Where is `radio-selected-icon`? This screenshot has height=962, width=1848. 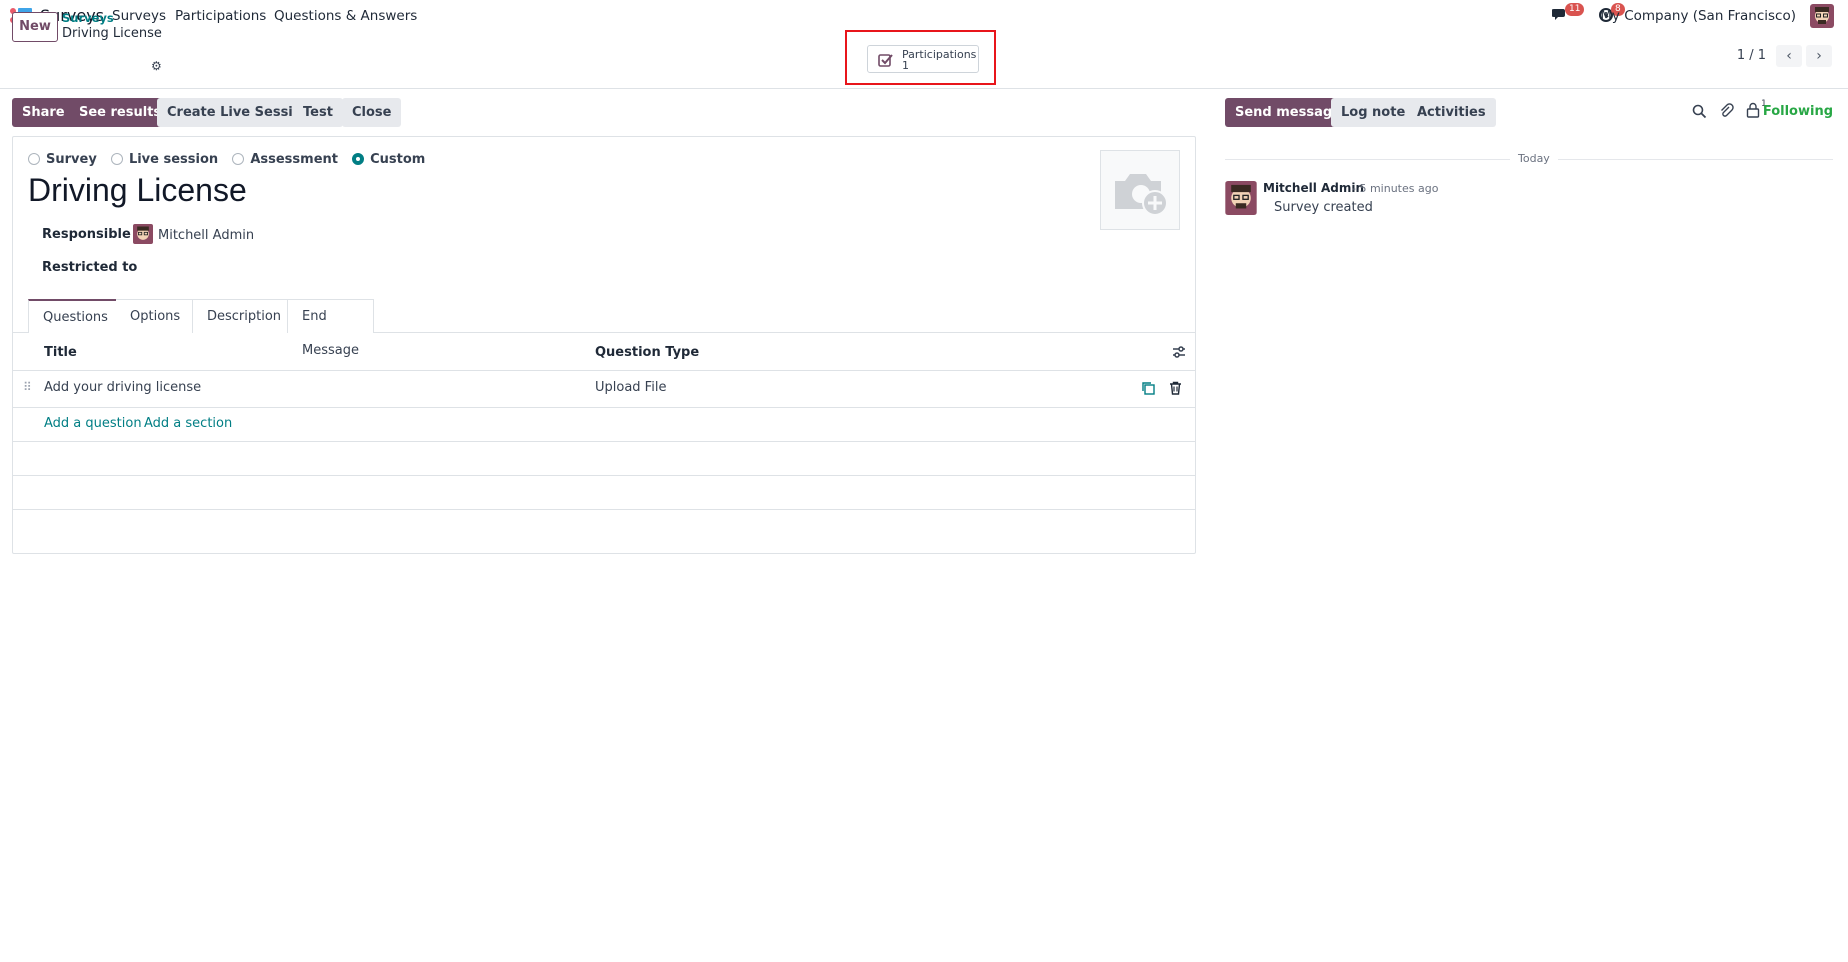
radio-selected-icon is located at coordinates (358, 159).